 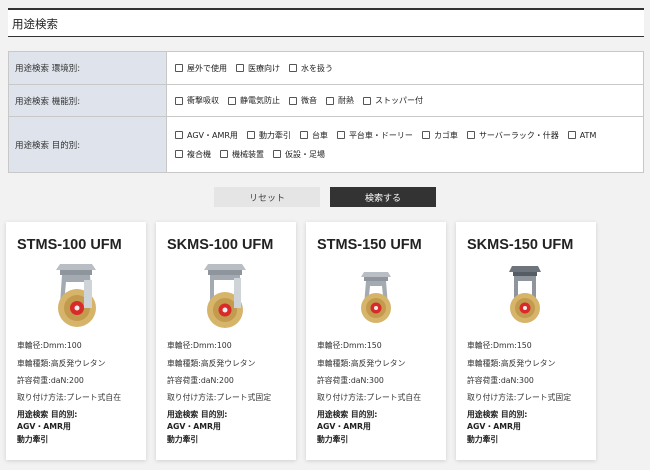 What do you see at coordinates (88, 100) in the screenshot?
I see `filter-label-function: 用途検索 機能別:` at bounding box center [88, 100].